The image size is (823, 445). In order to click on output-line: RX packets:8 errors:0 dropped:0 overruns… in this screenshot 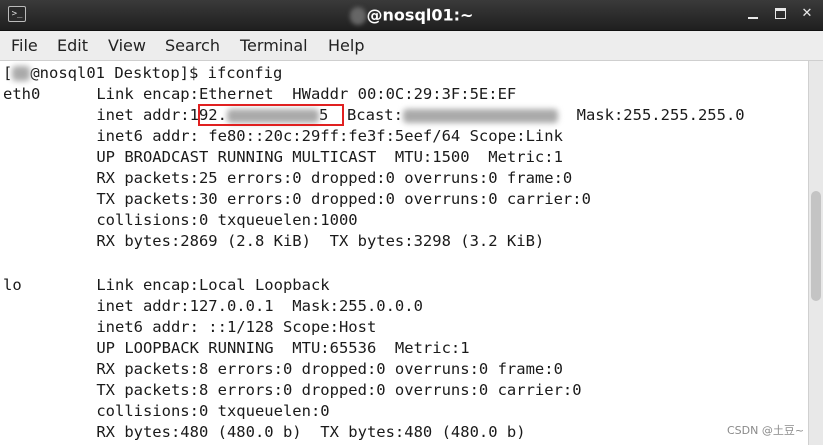, I will do `click(283, 369)`.